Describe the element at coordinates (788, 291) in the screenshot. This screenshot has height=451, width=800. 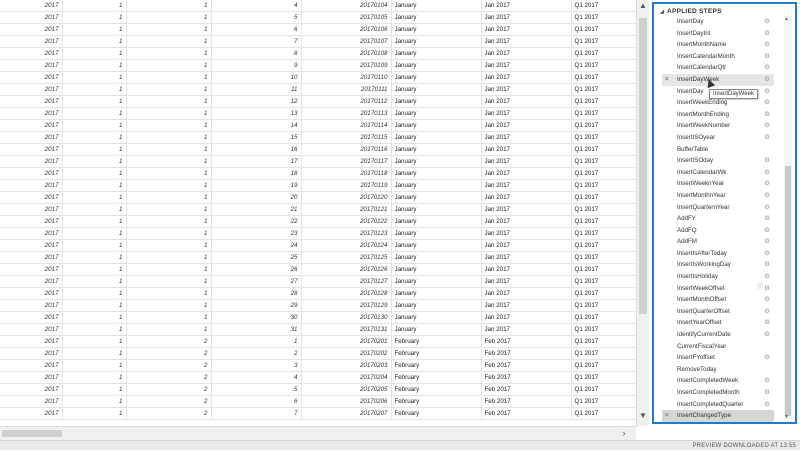
I see `steps-scroll-thumb` at that location.